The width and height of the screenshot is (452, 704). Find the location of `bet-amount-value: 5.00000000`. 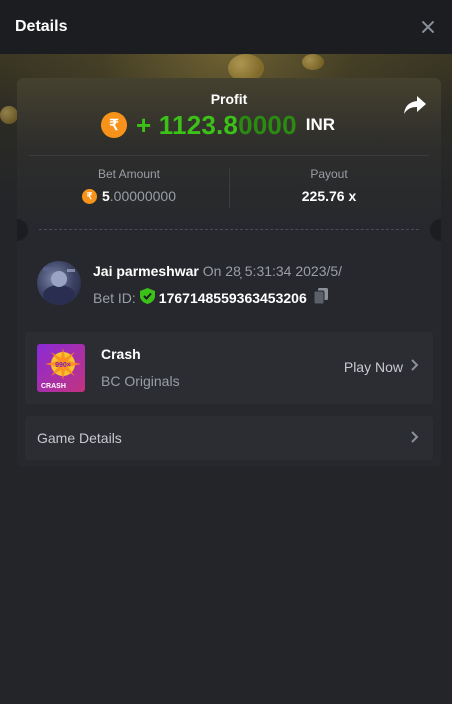

bet-amount-value: 5.00000000 is located at coordinates (139, 196).